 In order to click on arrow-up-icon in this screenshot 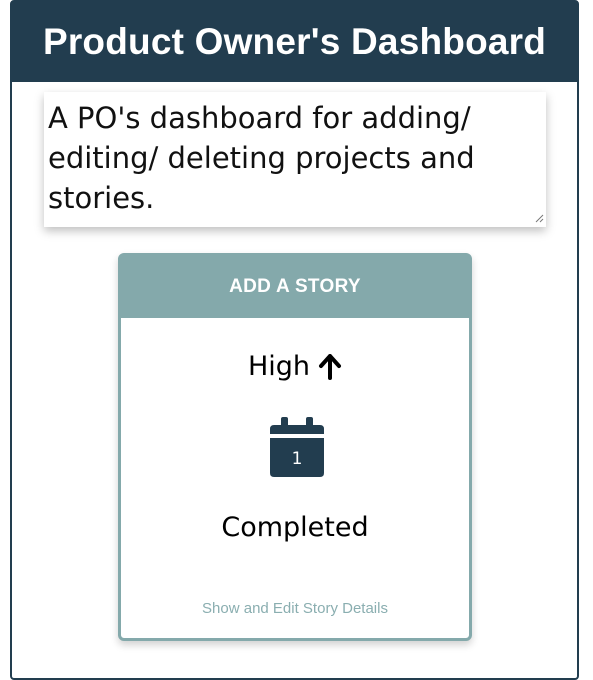, I will do `click(330, 366)`.